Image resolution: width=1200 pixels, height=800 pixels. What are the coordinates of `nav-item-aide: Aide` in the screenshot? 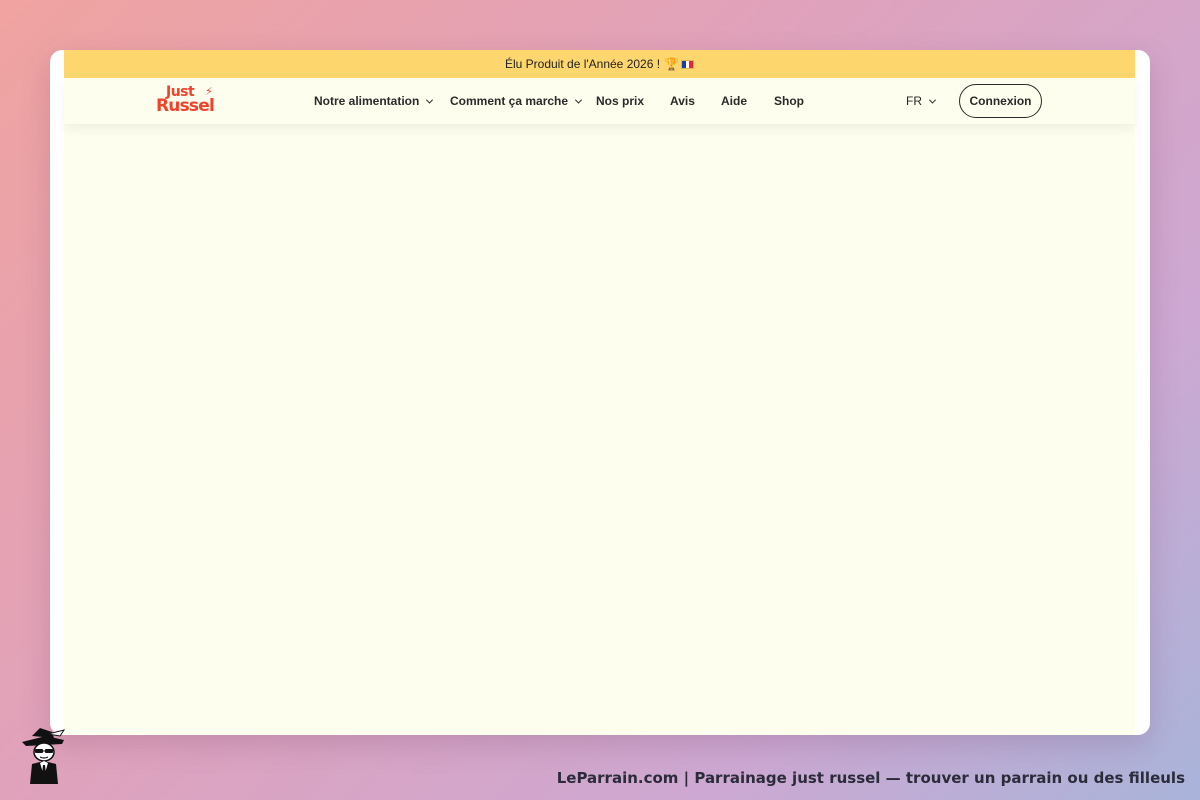 It's located at (734, 101).